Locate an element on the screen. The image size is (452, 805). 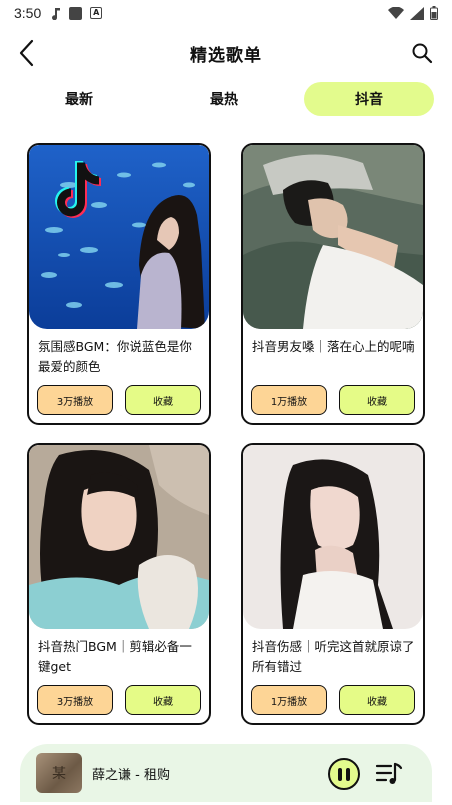
back-button is located at coordinates (26, 53).